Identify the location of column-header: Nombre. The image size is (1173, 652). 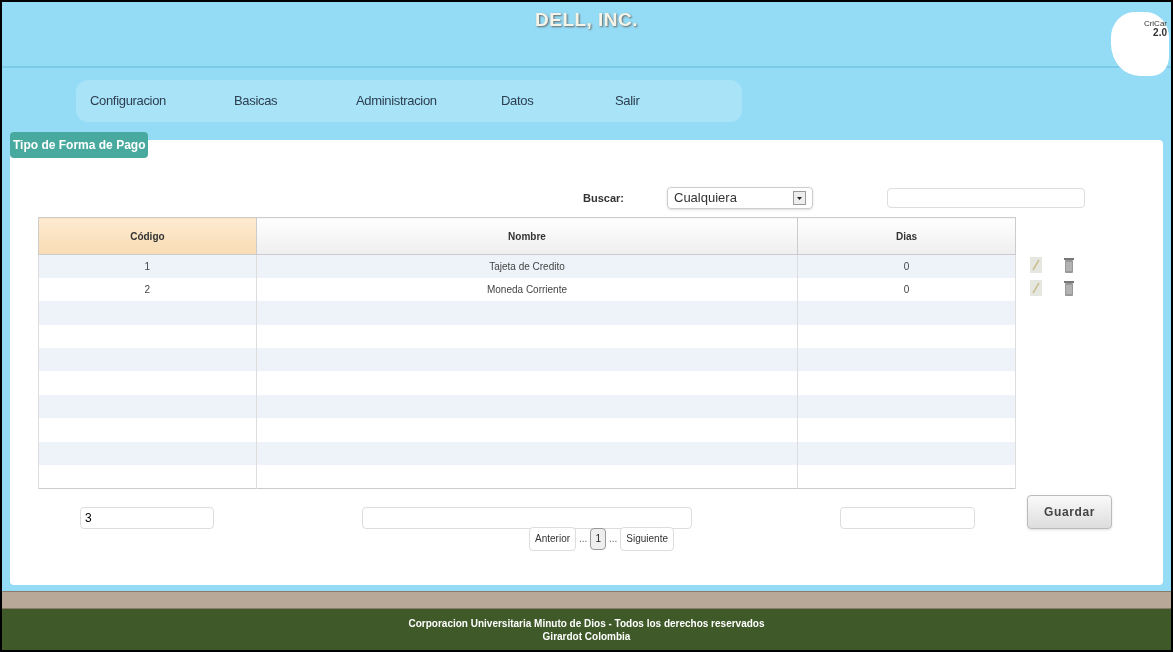
(527, 236).